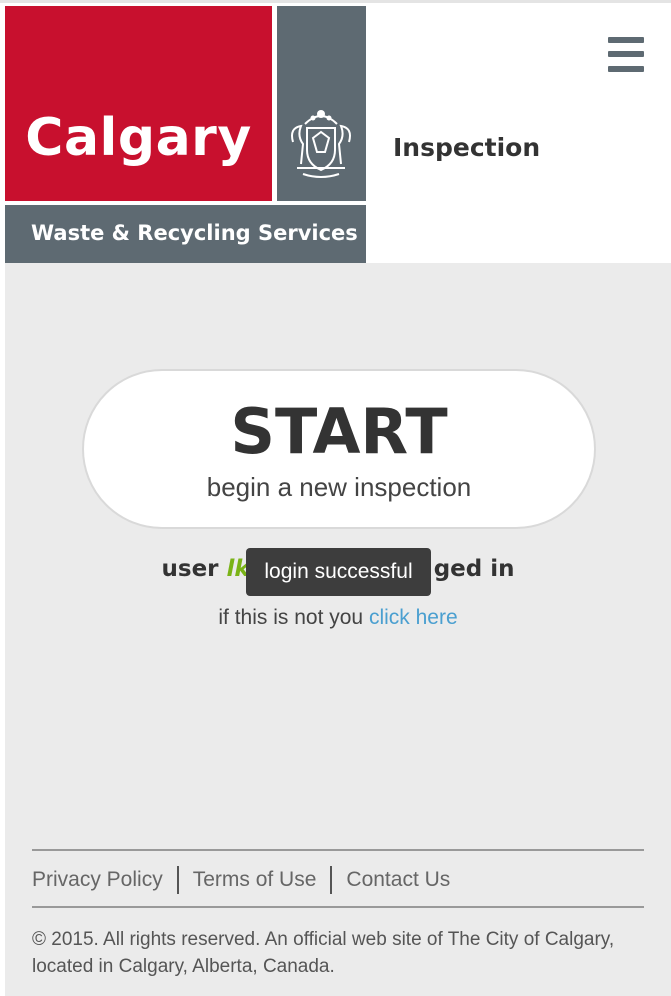 This screenshot has width=671, height=996. I want to click on click-here-link: click here, so click(413, 617).